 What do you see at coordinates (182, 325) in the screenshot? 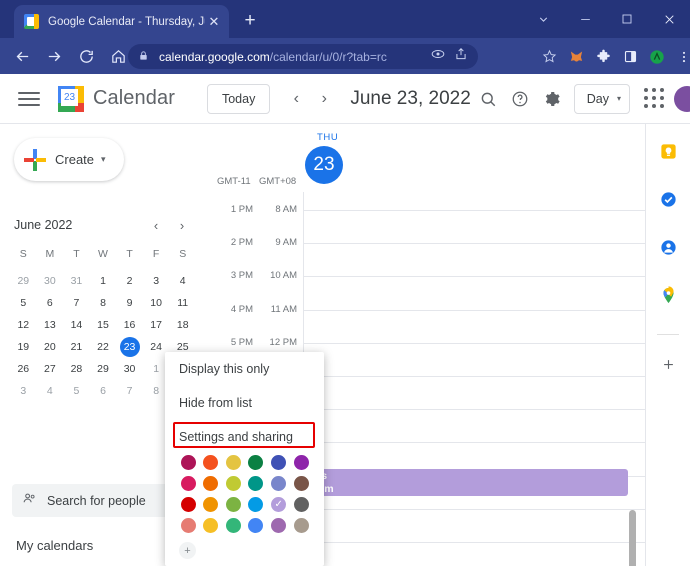
I see `mini-calendar-day: 18` at bounding box center [182, 325].